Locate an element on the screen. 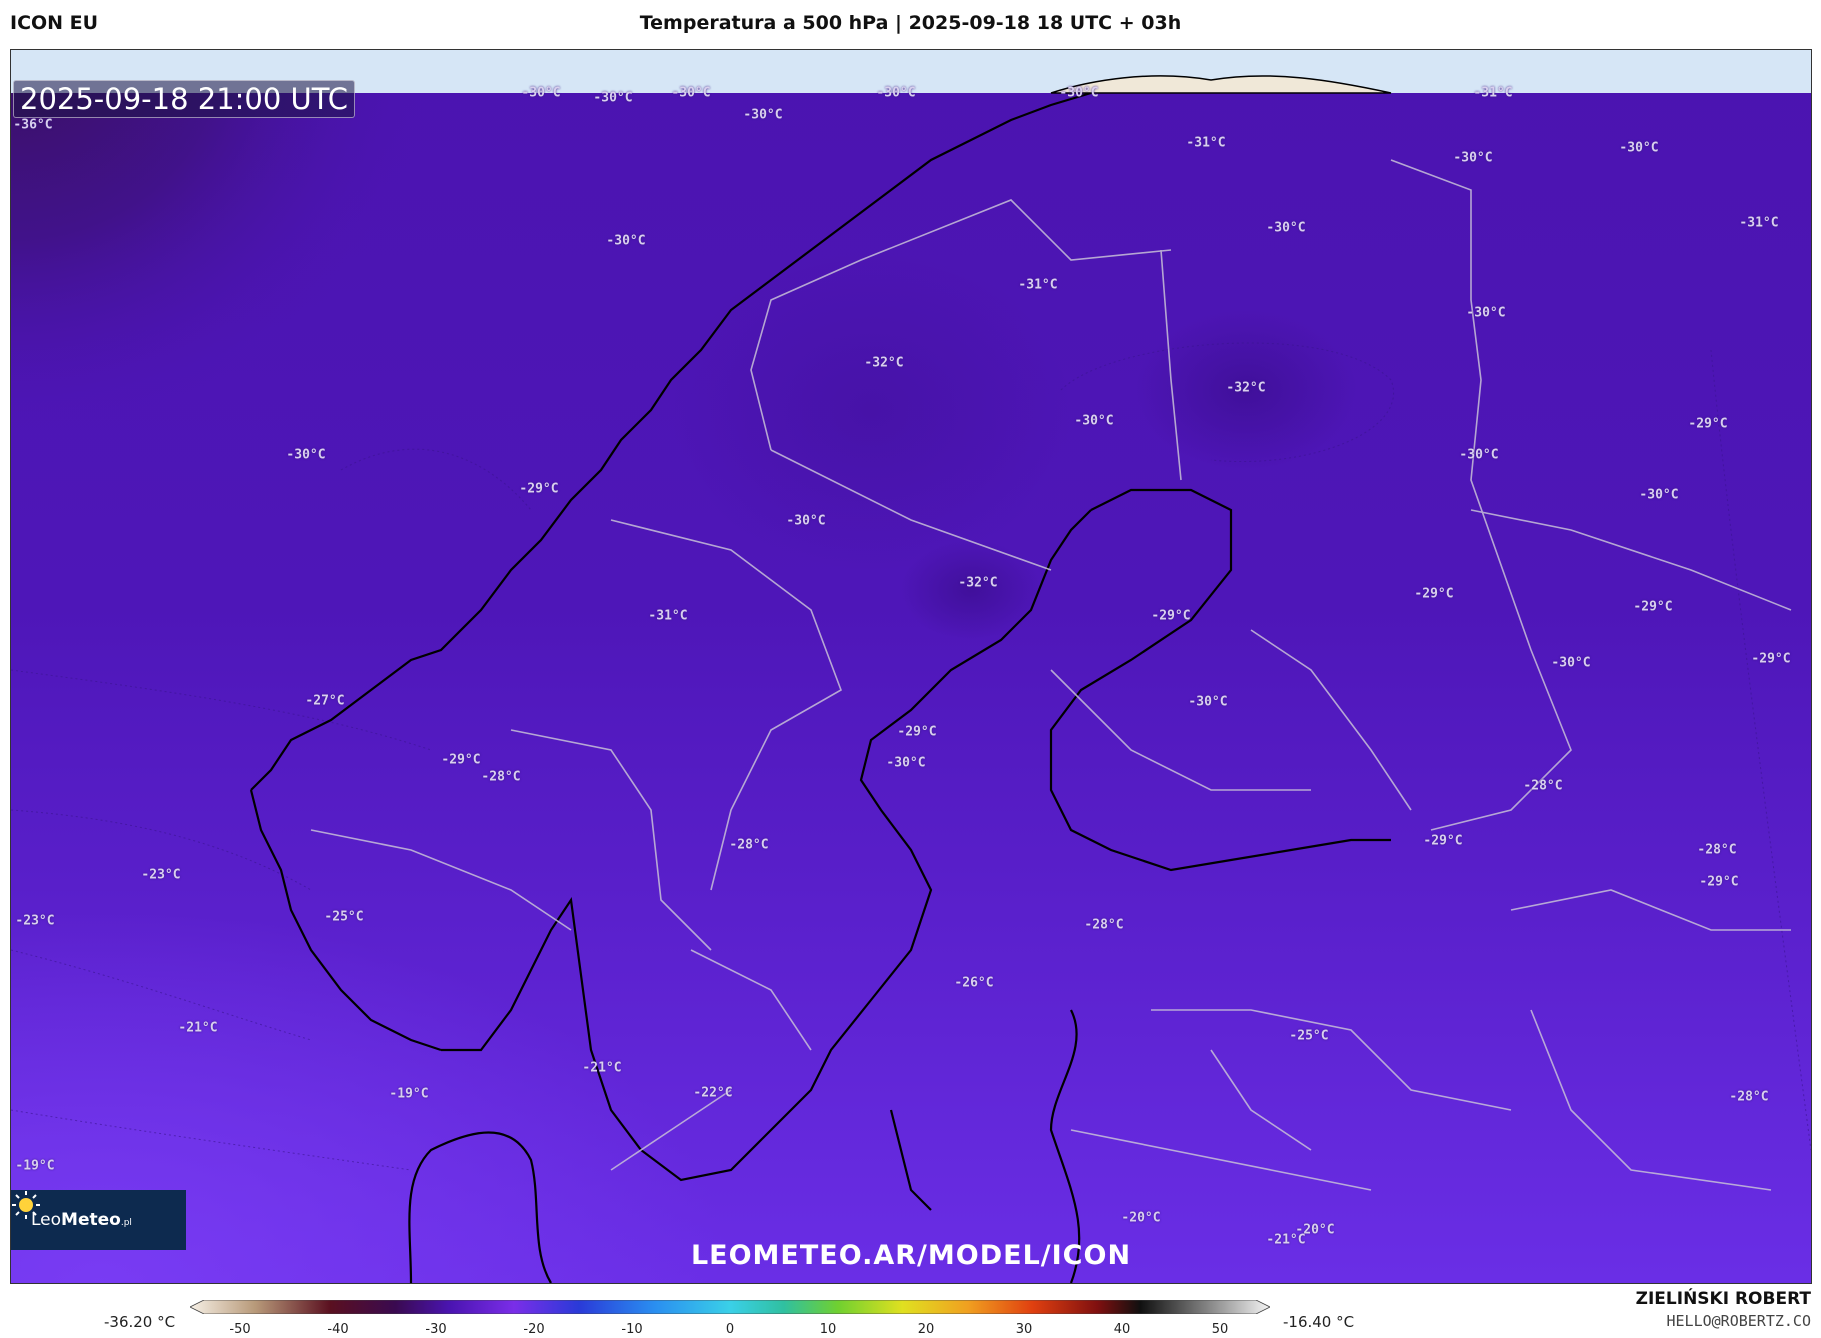  valid-time-badge: 2025-09-18 21:00 UTC is located at coordinates (184, 99).